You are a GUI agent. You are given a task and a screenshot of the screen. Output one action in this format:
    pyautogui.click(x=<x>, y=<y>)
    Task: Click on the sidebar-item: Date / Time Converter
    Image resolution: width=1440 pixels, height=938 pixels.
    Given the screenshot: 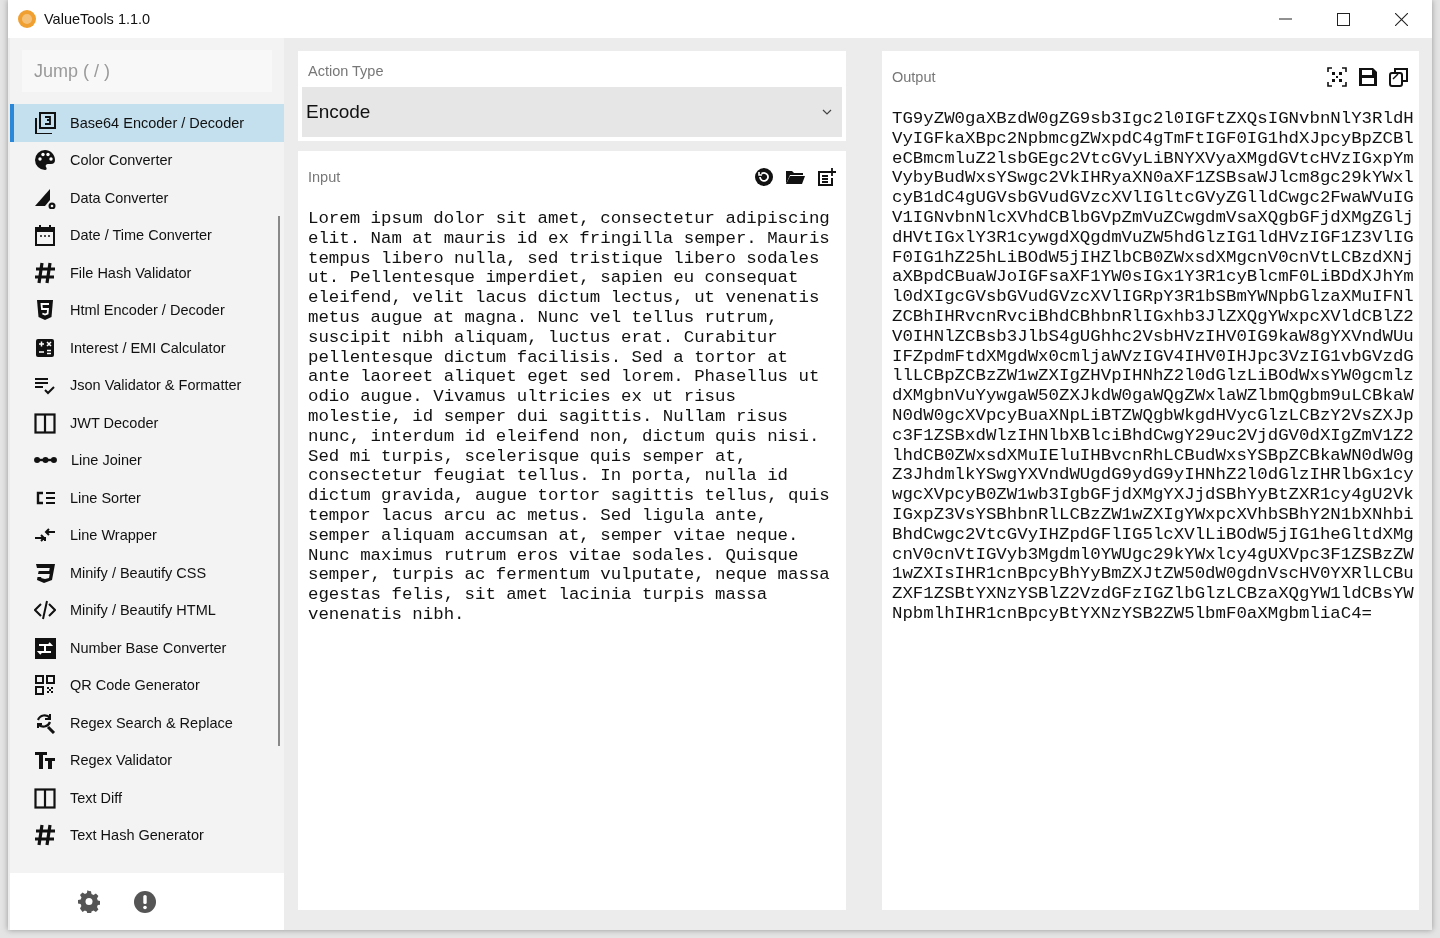 What is the action you would take?
    pyautogui.click(x=147, y=235)
    